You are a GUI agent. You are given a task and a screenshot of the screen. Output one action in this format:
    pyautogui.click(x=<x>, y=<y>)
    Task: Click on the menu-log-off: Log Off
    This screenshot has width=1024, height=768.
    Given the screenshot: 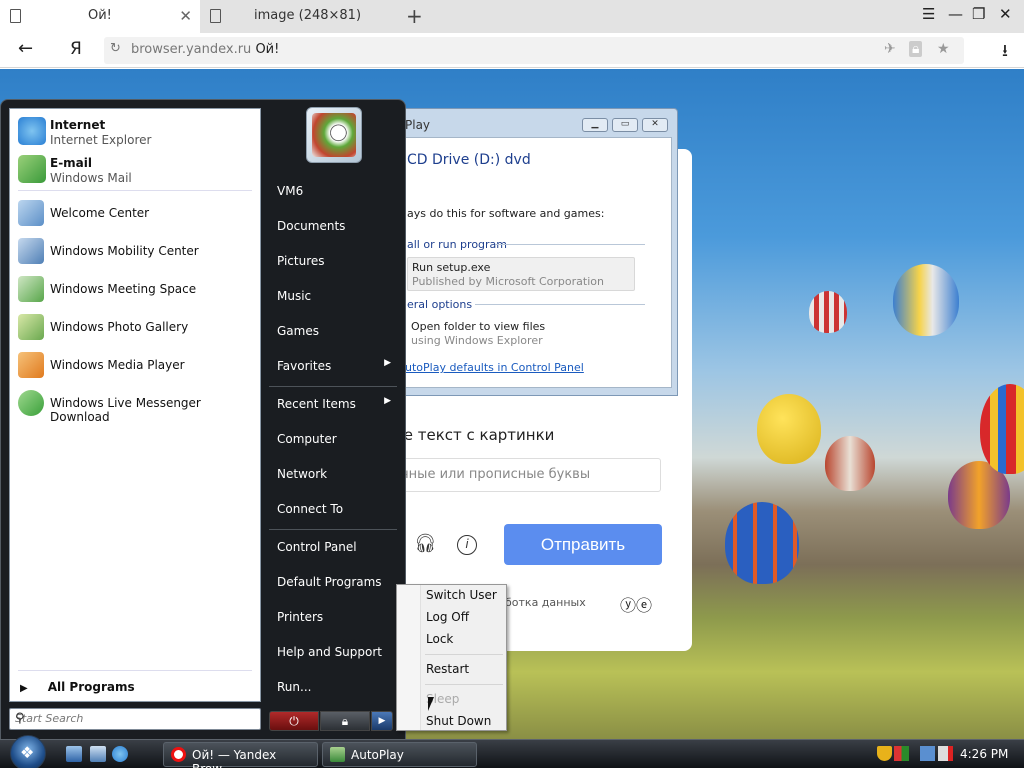 What is the action you would take?
    pyautogui.click(x=447, y=617)
    